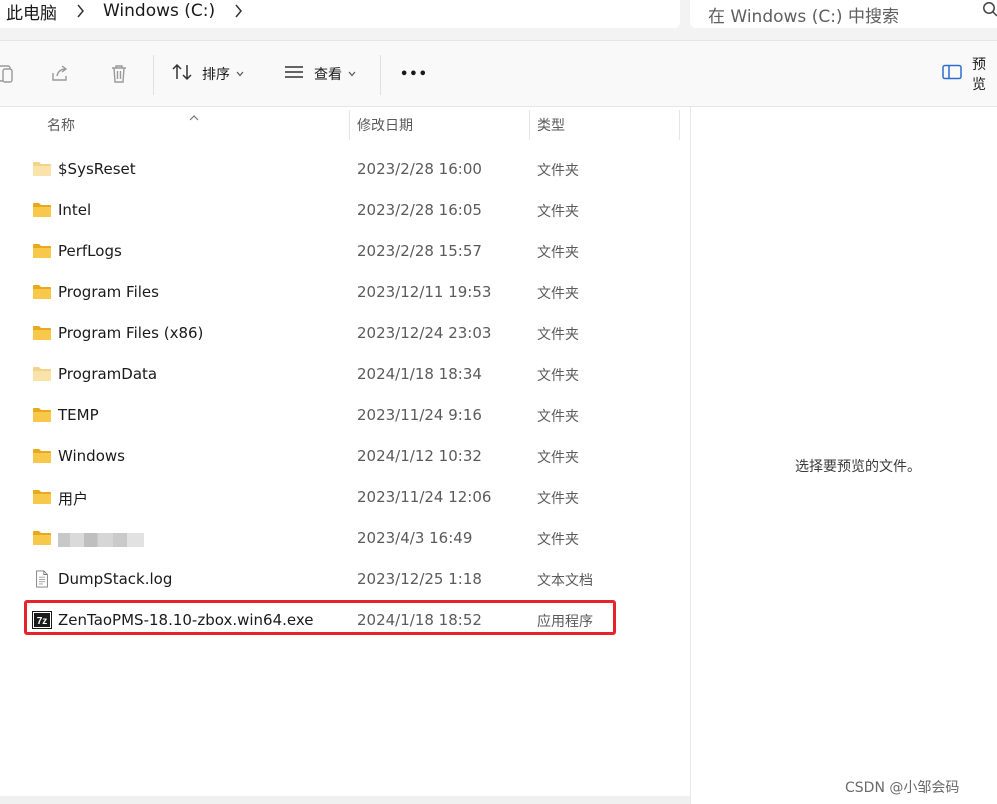 The image size is (997, 804). Describe the element at coordinates (424, 292) in the screenshot. I see `file-date: 2023/12/11 19:53` at that location.